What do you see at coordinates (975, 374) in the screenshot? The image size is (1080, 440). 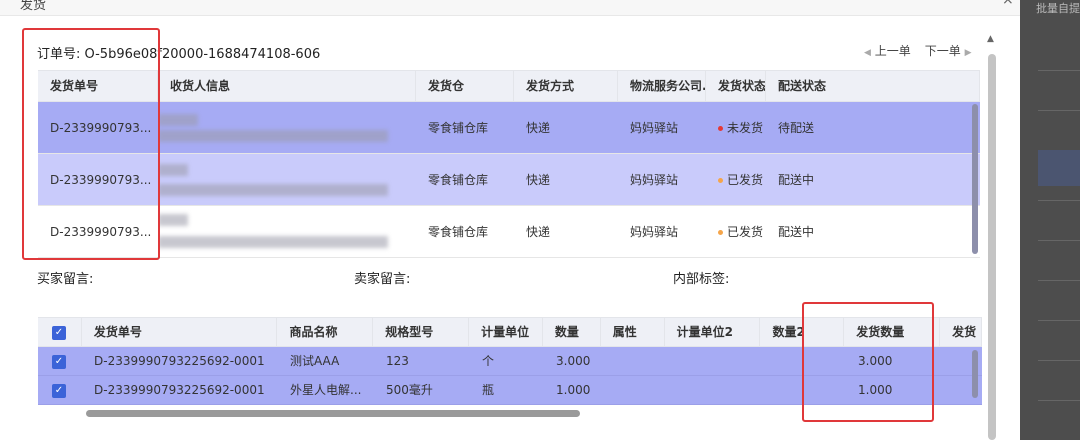 I see `goods-table-vscrollbar` at bounding box center [975, 374].